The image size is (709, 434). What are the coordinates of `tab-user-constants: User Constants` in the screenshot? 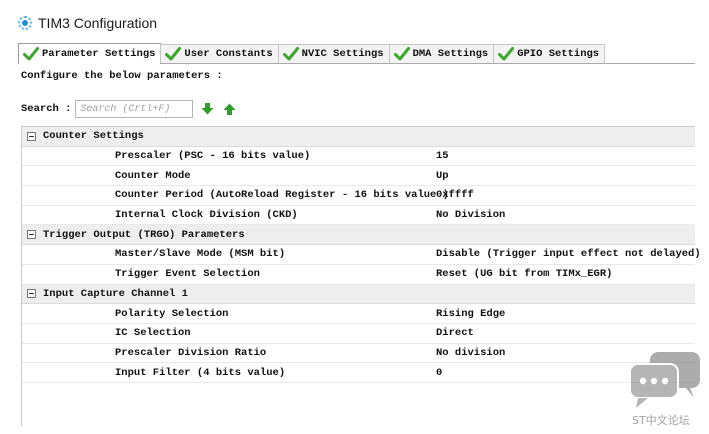 It's located at (219, 53).